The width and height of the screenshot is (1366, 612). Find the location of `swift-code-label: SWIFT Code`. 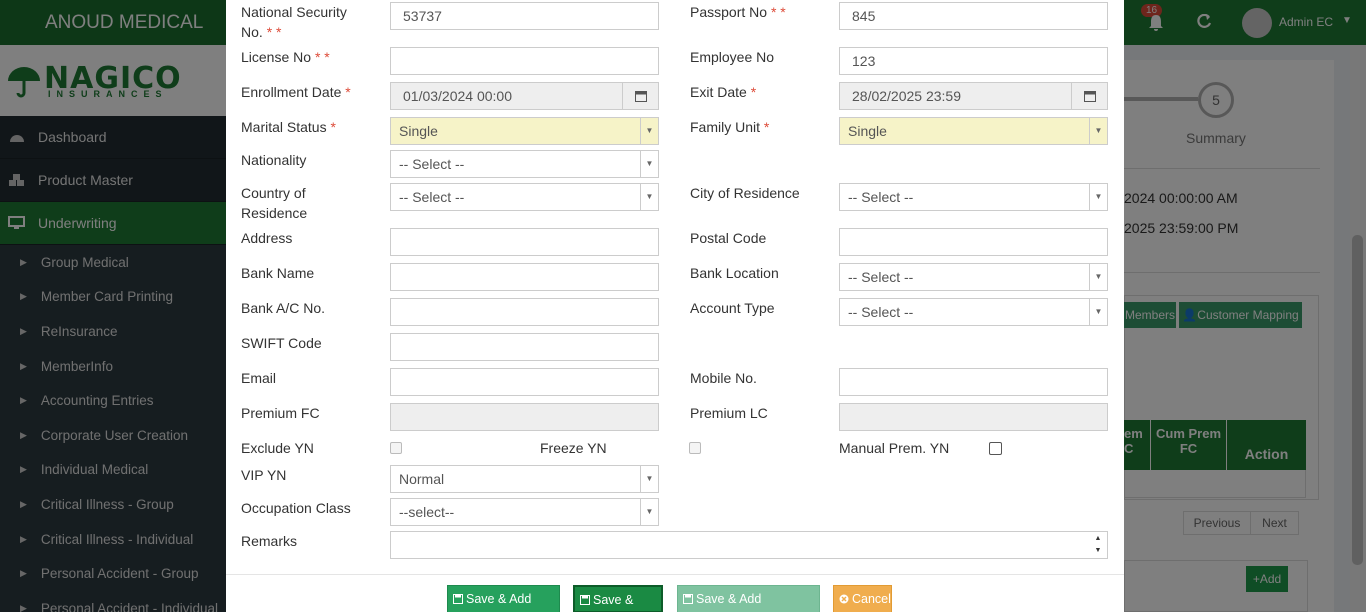

swift-code-label: SWIFT Code is located at coordinates (281, 343).